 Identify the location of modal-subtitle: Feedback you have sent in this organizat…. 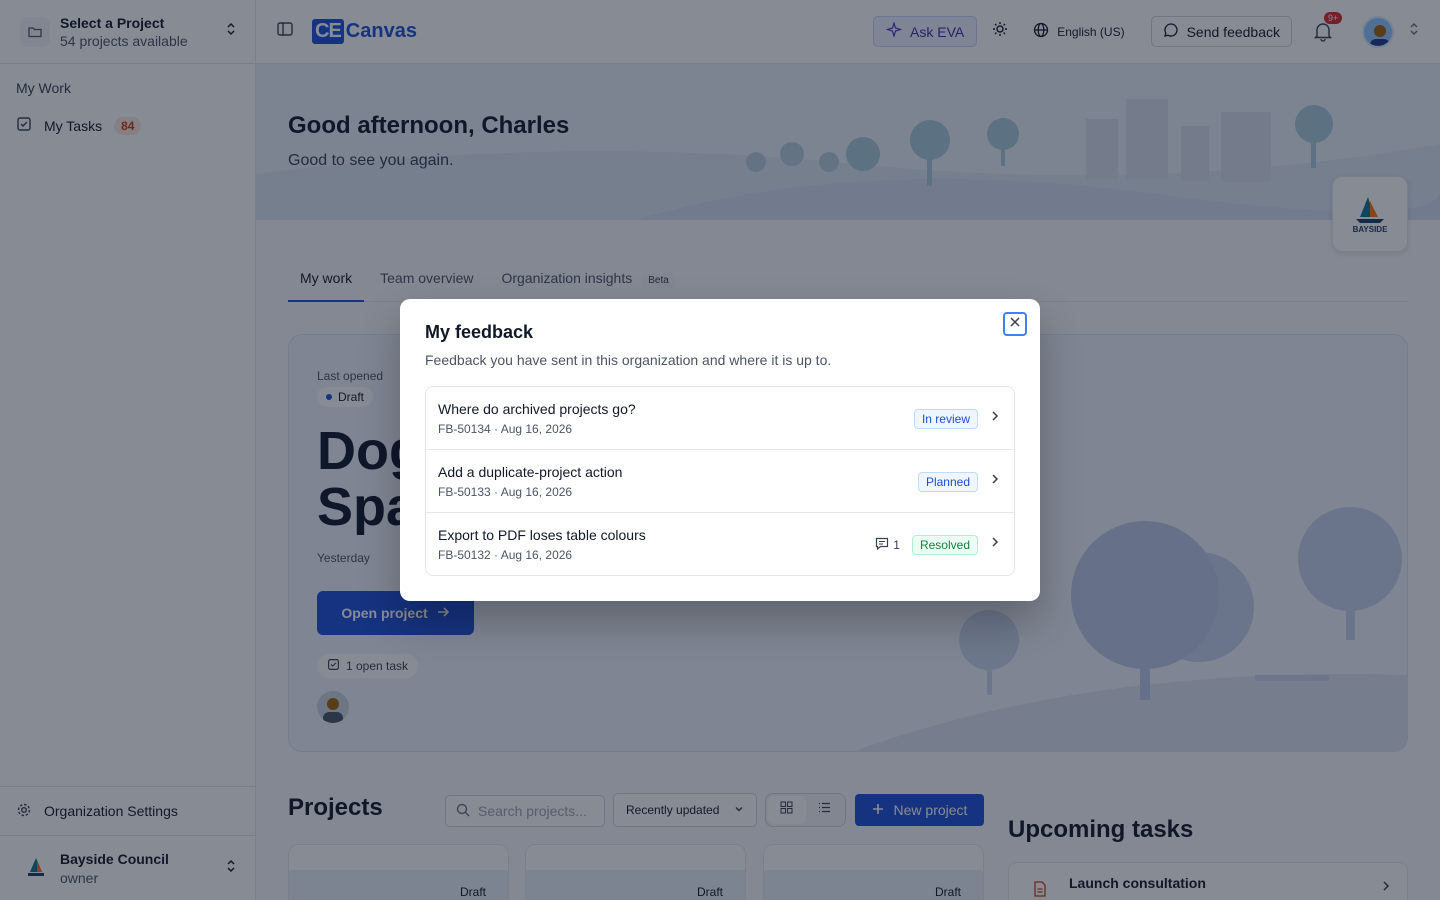
(628, 360).